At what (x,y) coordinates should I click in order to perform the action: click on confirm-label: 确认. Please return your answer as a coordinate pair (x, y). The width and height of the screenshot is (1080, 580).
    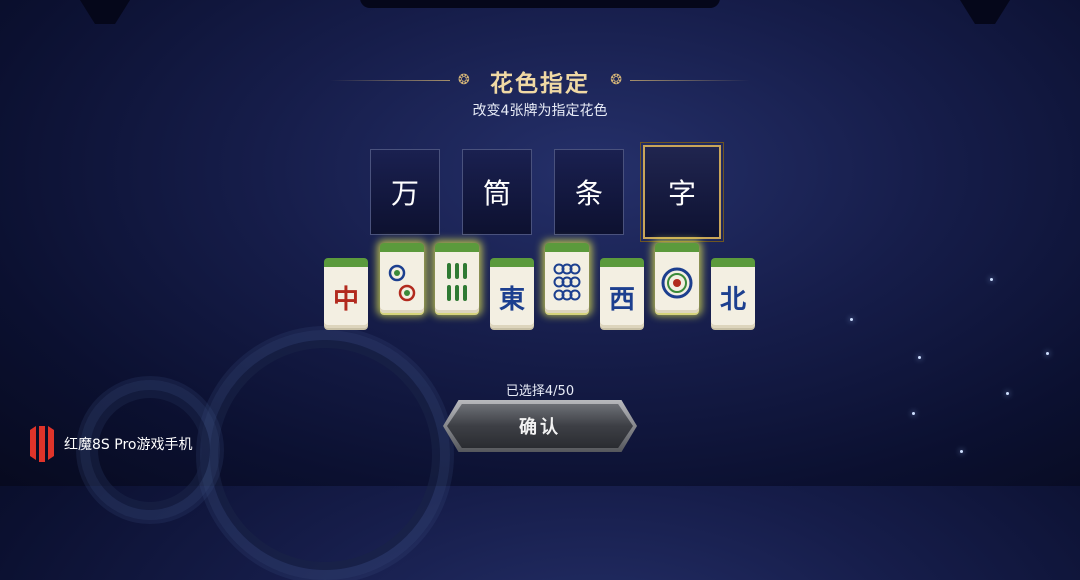
    Looking at the image, I should click on (540, 427).